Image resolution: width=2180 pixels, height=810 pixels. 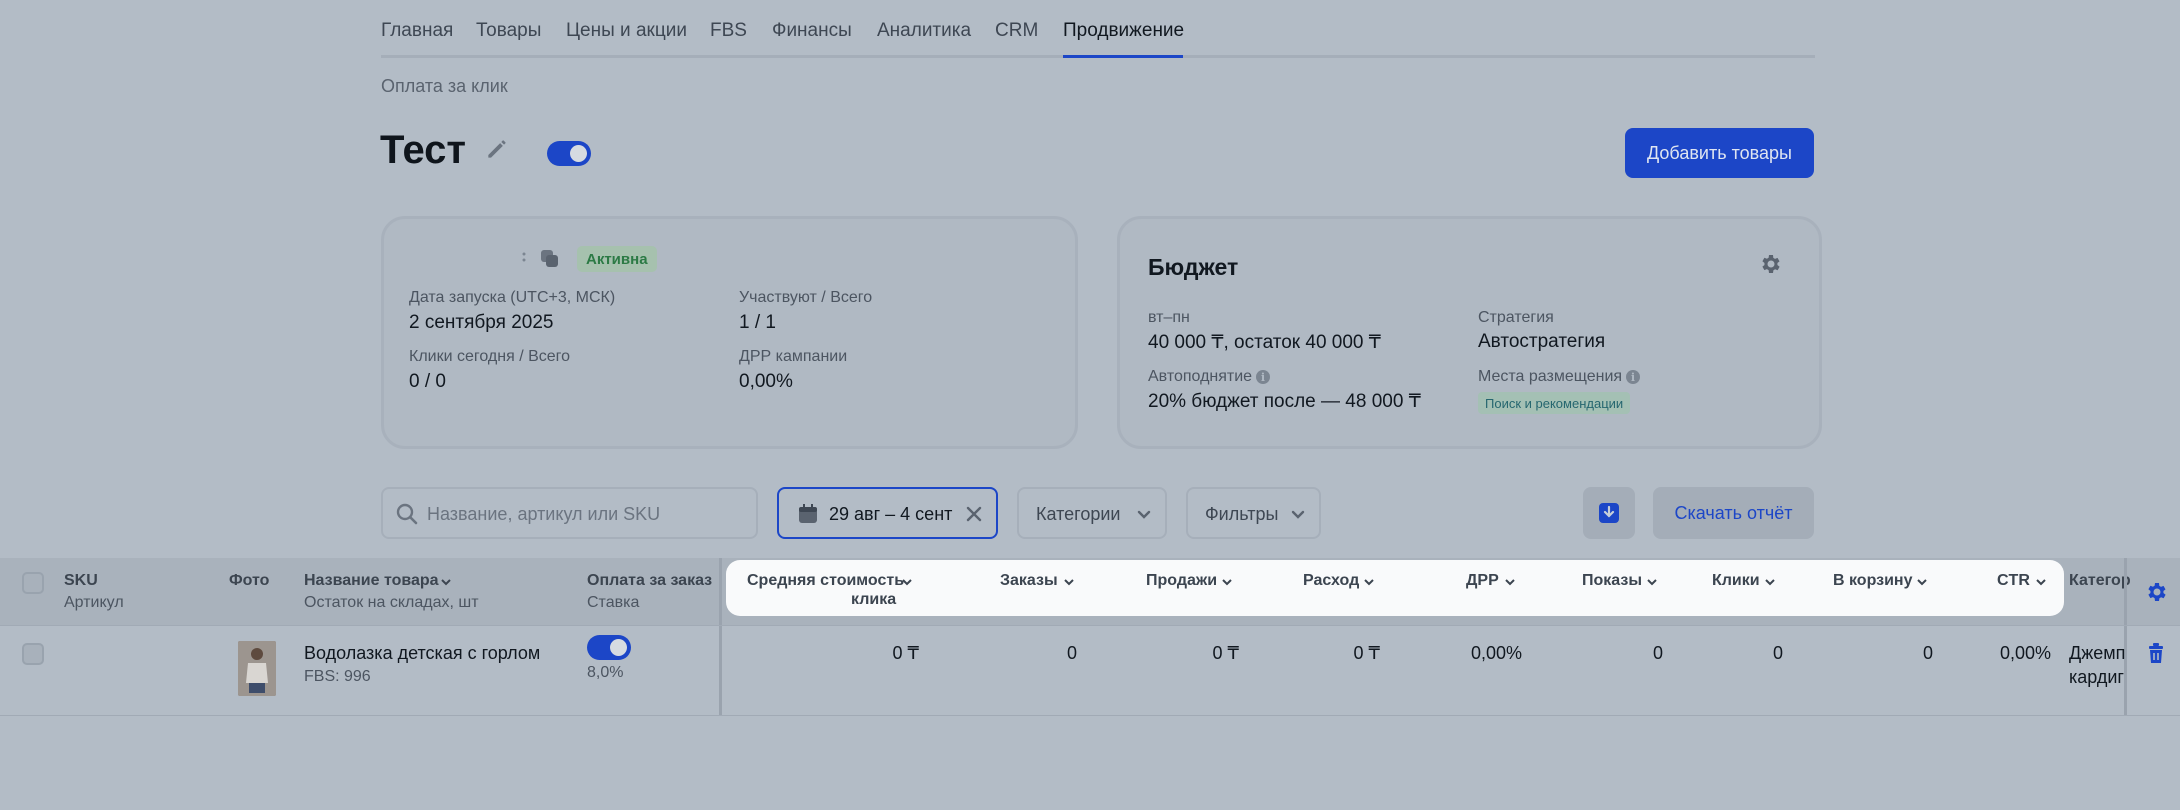 I want to click on product-fbs: FBS: 996, so click(x=337, y=676).